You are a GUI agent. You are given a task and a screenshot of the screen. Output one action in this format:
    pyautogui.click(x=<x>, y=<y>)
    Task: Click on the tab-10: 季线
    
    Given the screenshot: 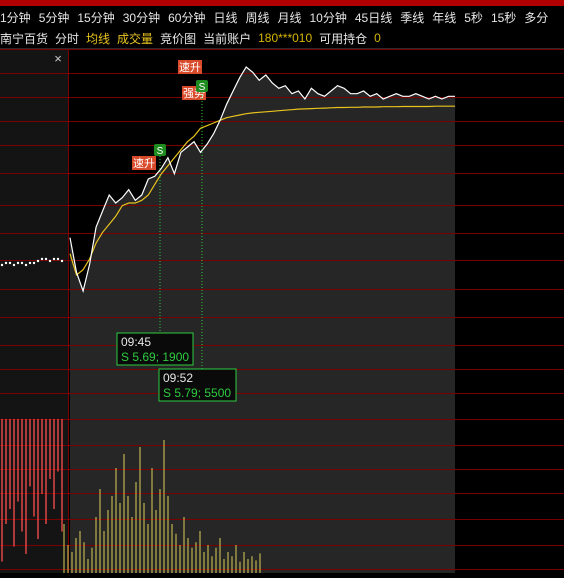 What is the action you would take?
    pyautogui.click(x=412, y=17)
    